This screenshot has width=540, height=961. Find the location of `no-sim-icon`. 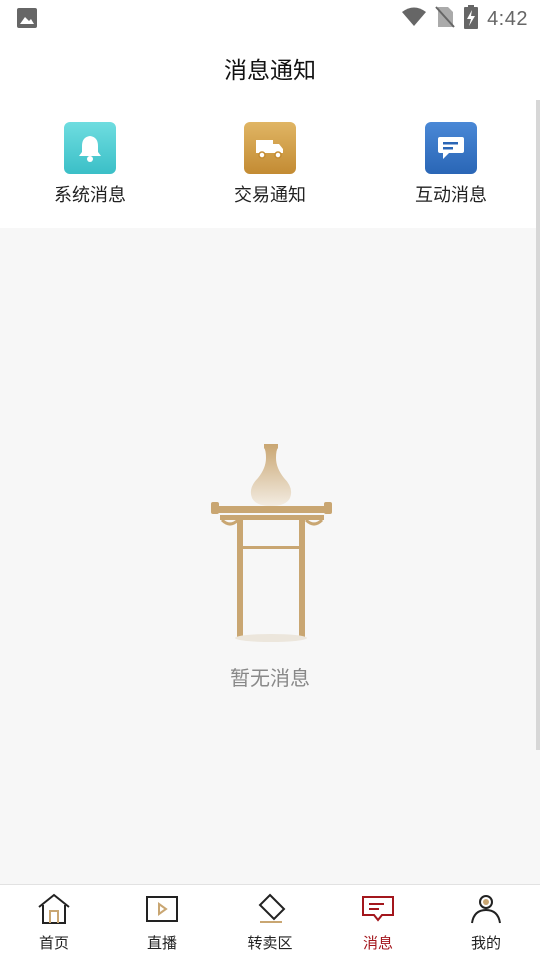

no-sim-icon is located at coordinates (445, 19).